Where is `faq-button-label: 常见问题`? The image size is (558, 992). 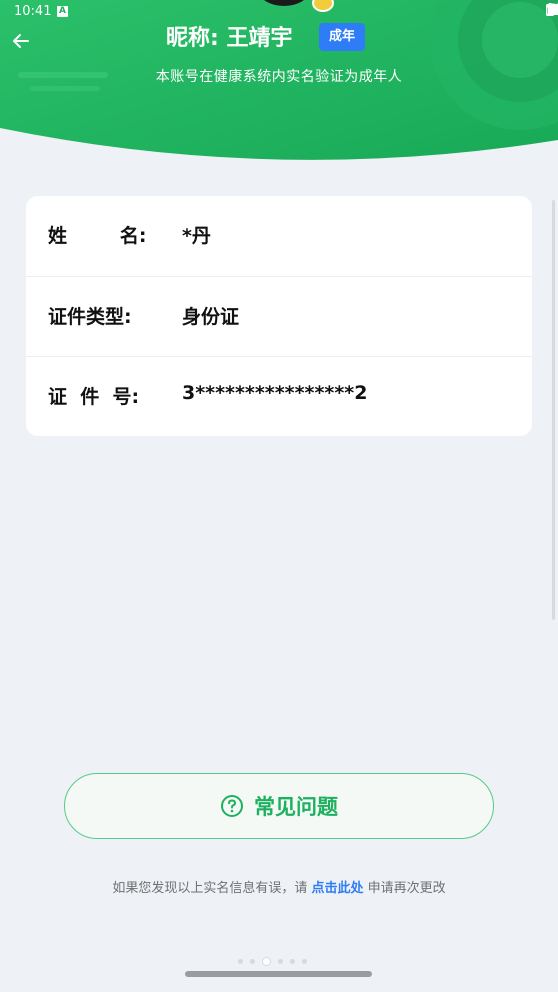 faq-button-label: 常见问题 is located at coordinates (296, 807).